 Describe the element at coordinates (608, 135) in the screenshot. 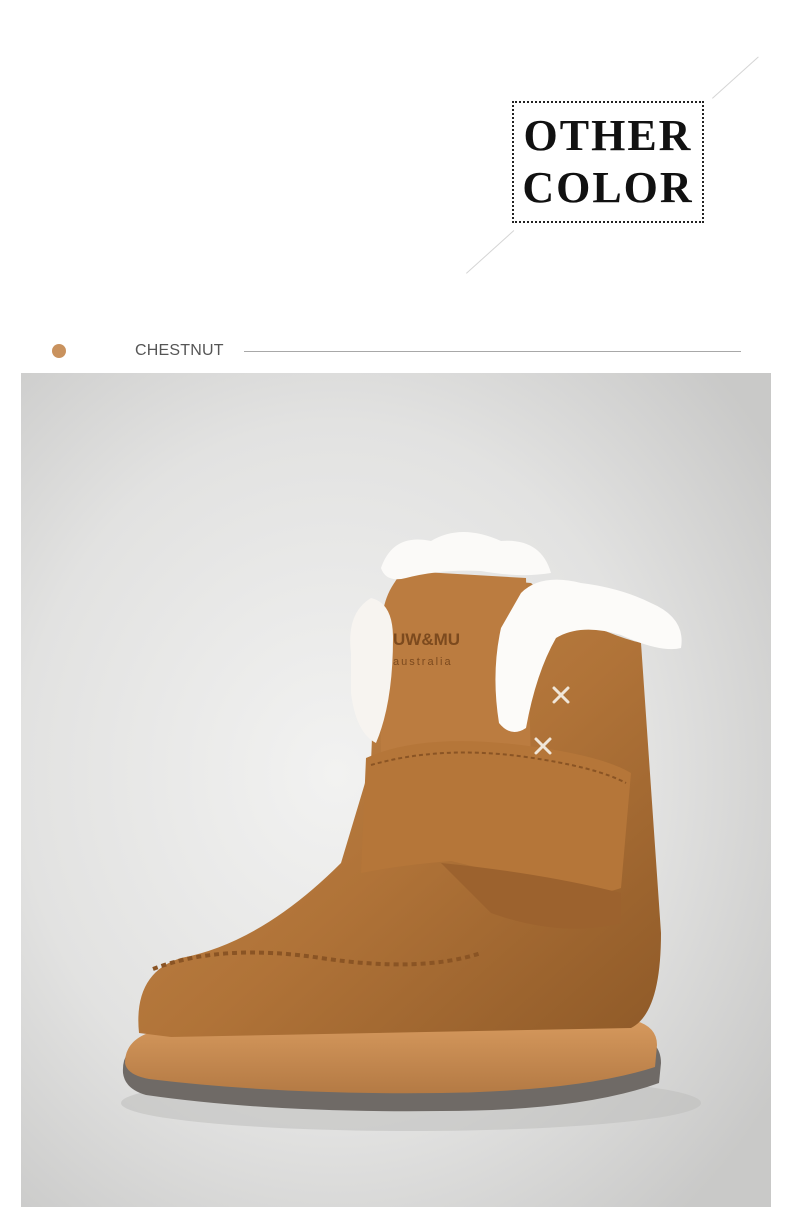

I see `title-line-1: OTHER` at that location.